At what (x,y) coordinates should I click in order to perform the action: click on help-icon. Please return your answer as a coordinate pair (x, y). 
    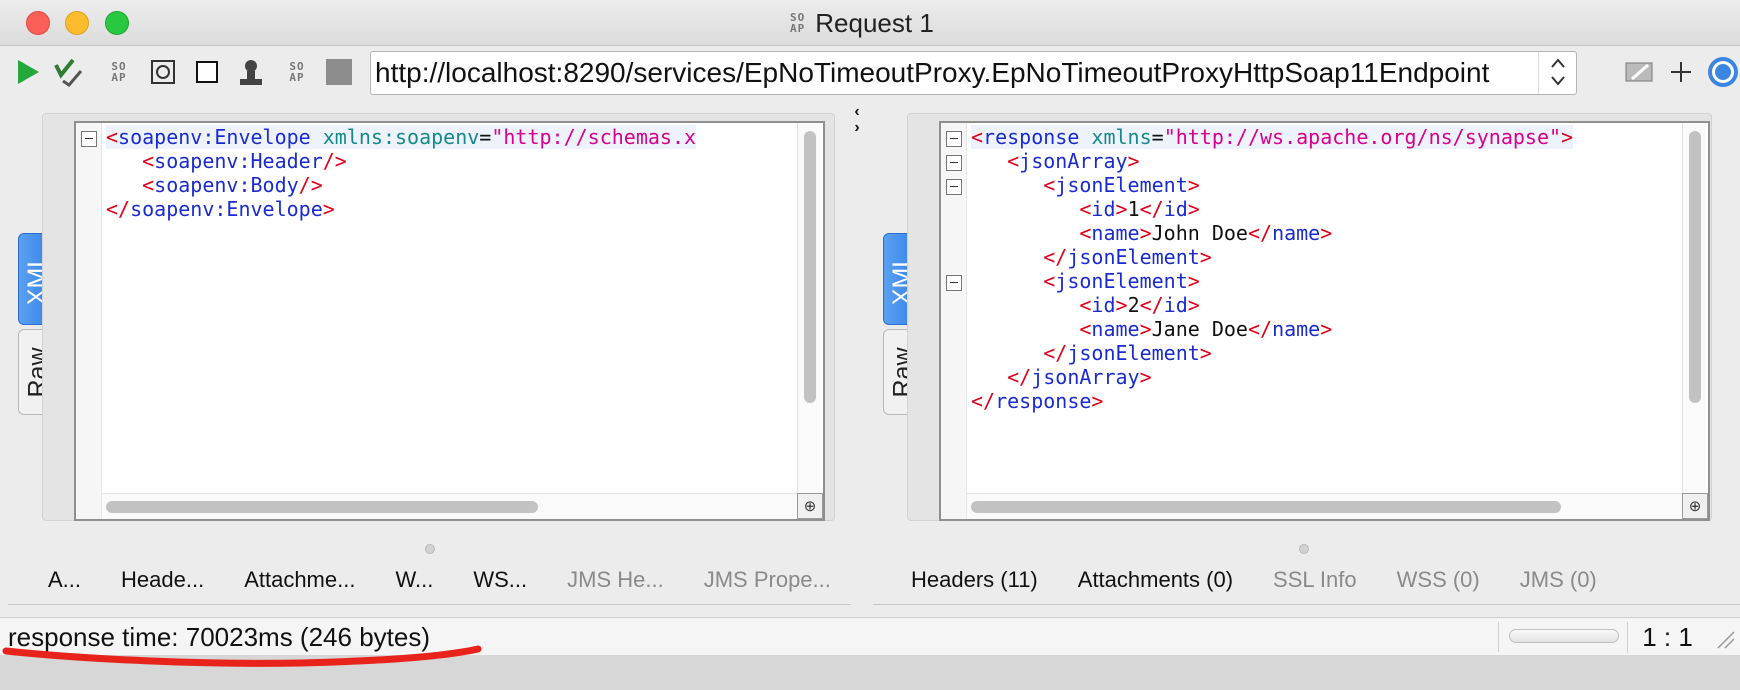
    Looking at the image, I should click on (1723, 72).